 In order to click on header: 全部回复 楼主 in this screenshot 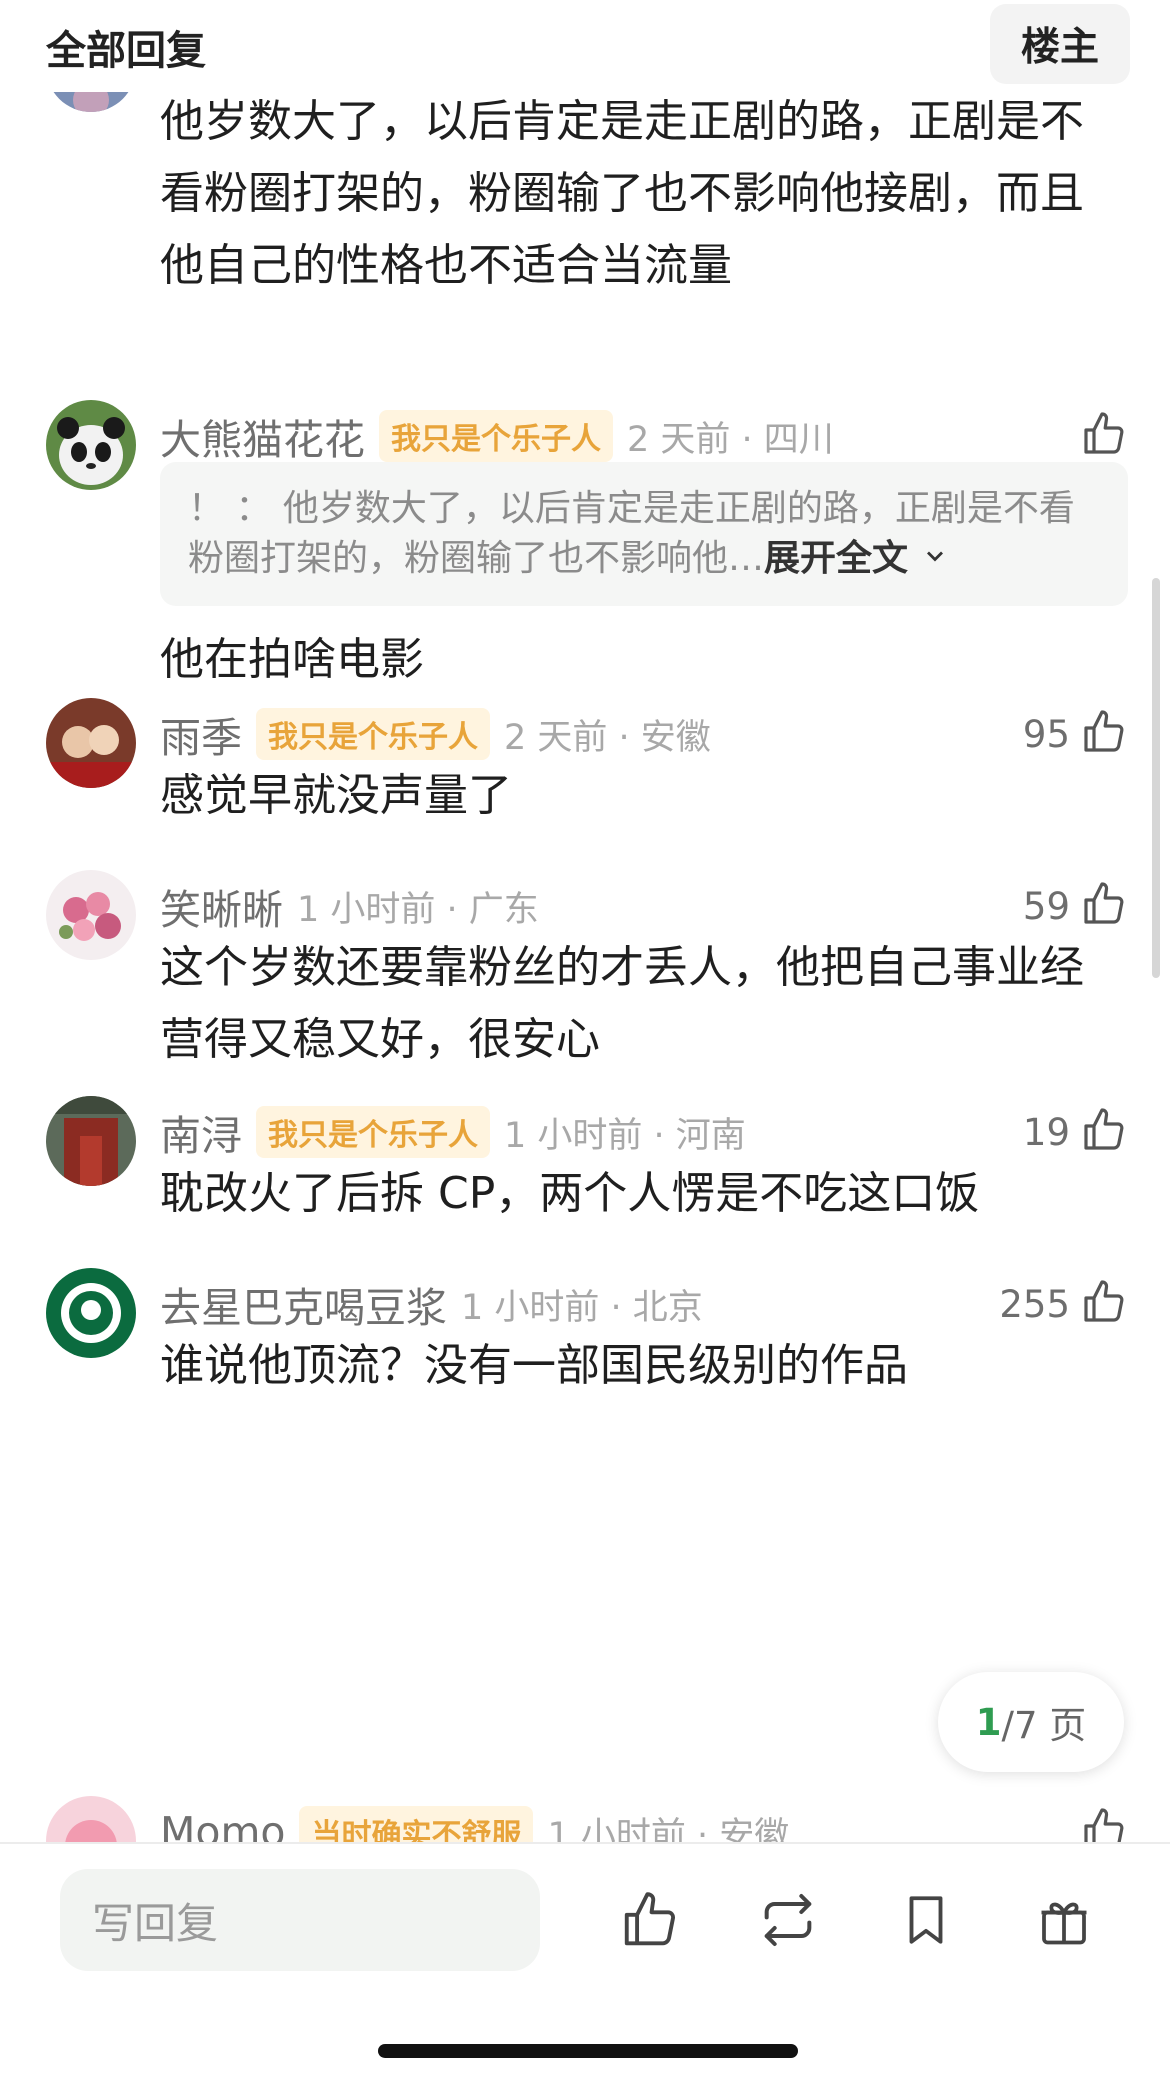, I will do `click(585, 46)`.